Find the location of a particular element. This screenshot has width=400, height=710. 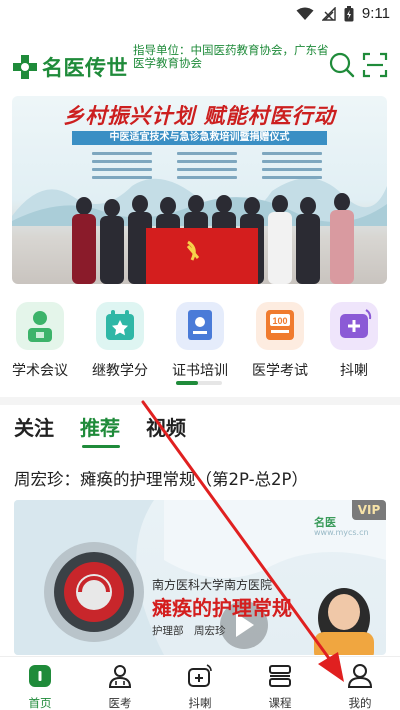

feed-tabs: 关注 推荐 视频 is located at coordinates (100, 432).